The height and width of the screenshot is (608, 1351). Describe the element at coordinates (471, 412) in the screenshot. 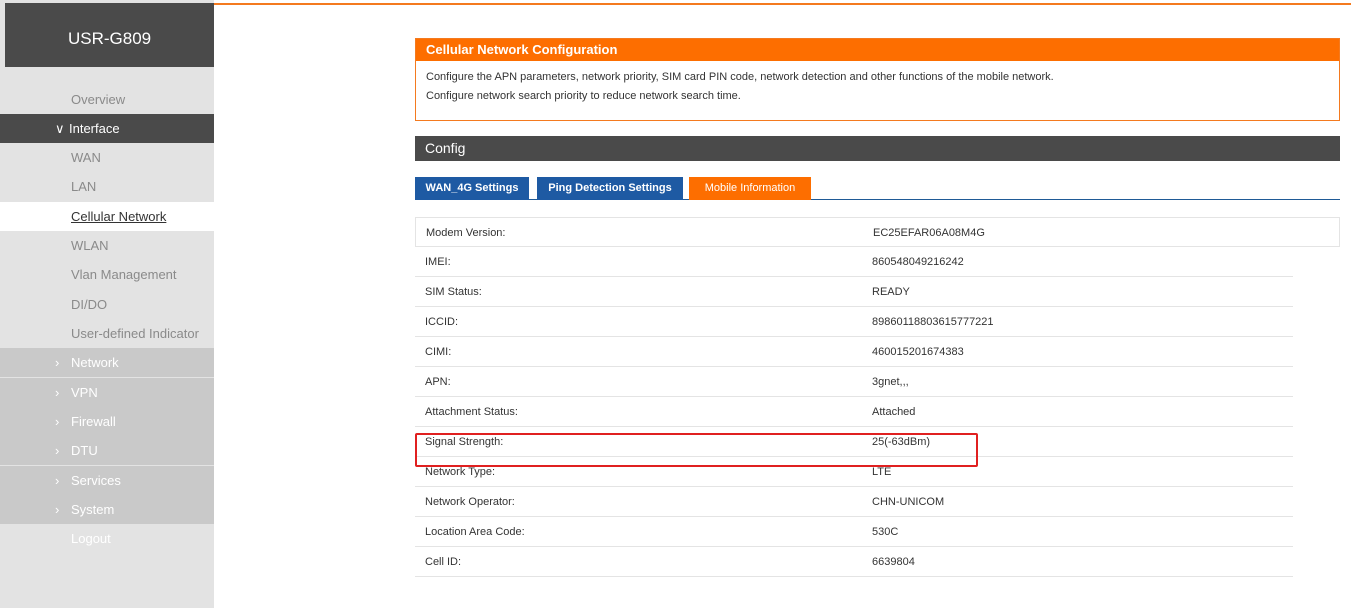

I see `info-label: Attachment Status:` at that location.